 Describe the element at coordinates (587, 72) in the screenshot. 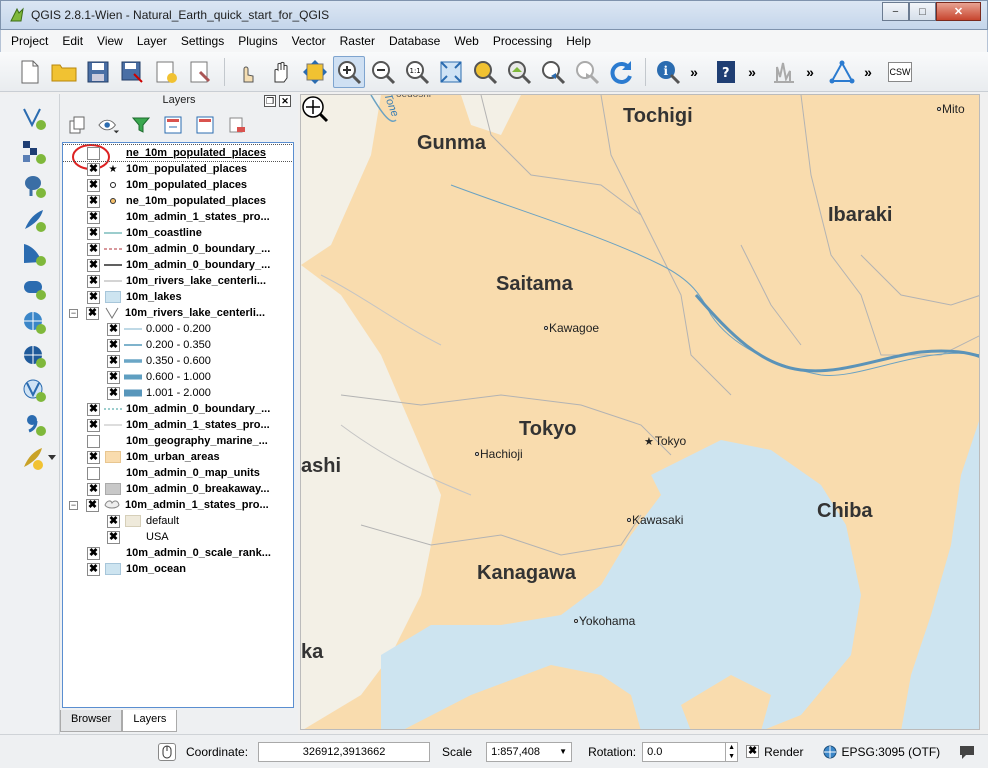

I see `zoom-next-button` at that location.